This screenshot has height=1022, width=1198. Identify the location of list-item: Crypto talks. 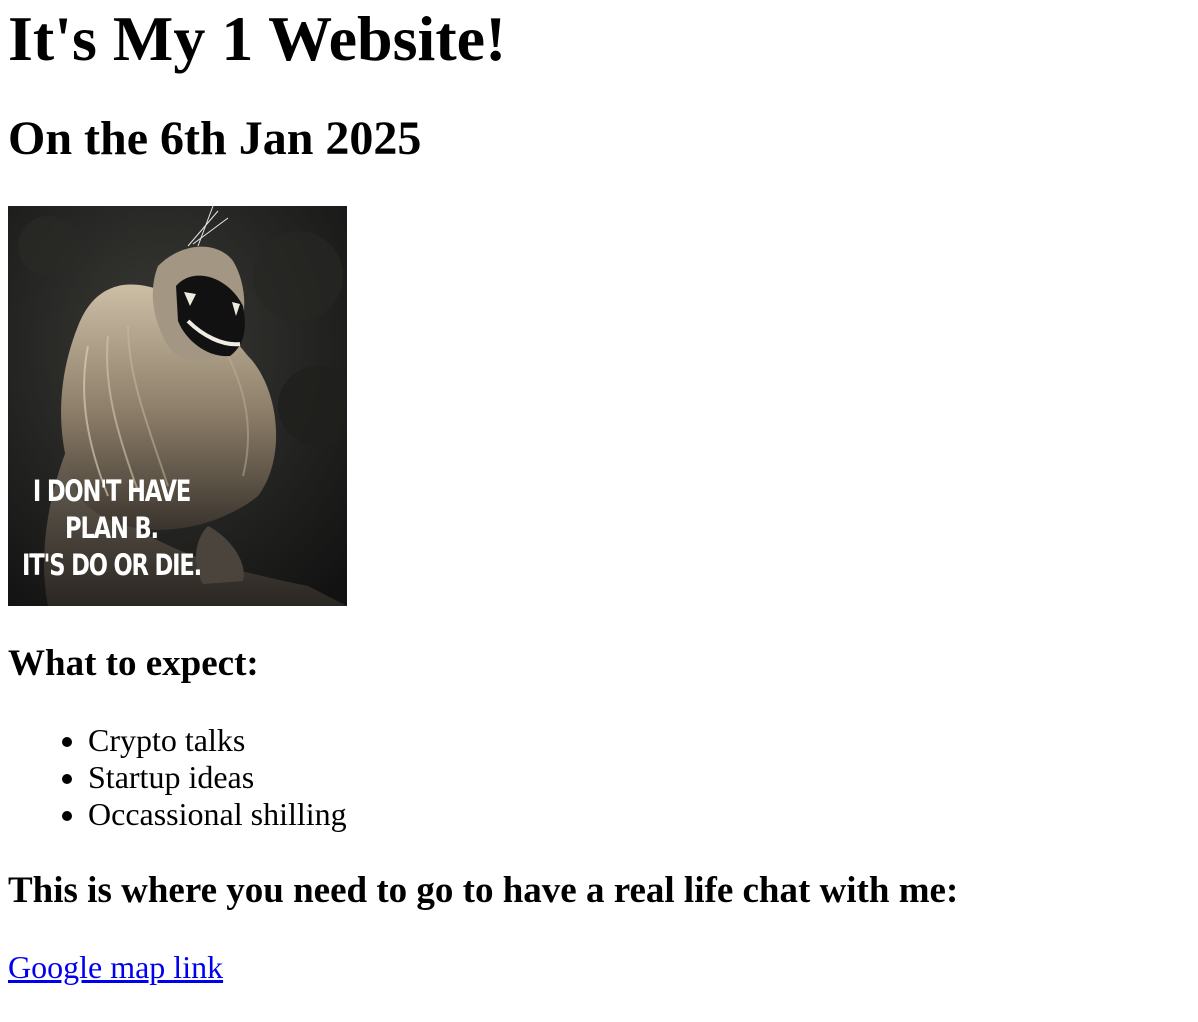
(639, 740).